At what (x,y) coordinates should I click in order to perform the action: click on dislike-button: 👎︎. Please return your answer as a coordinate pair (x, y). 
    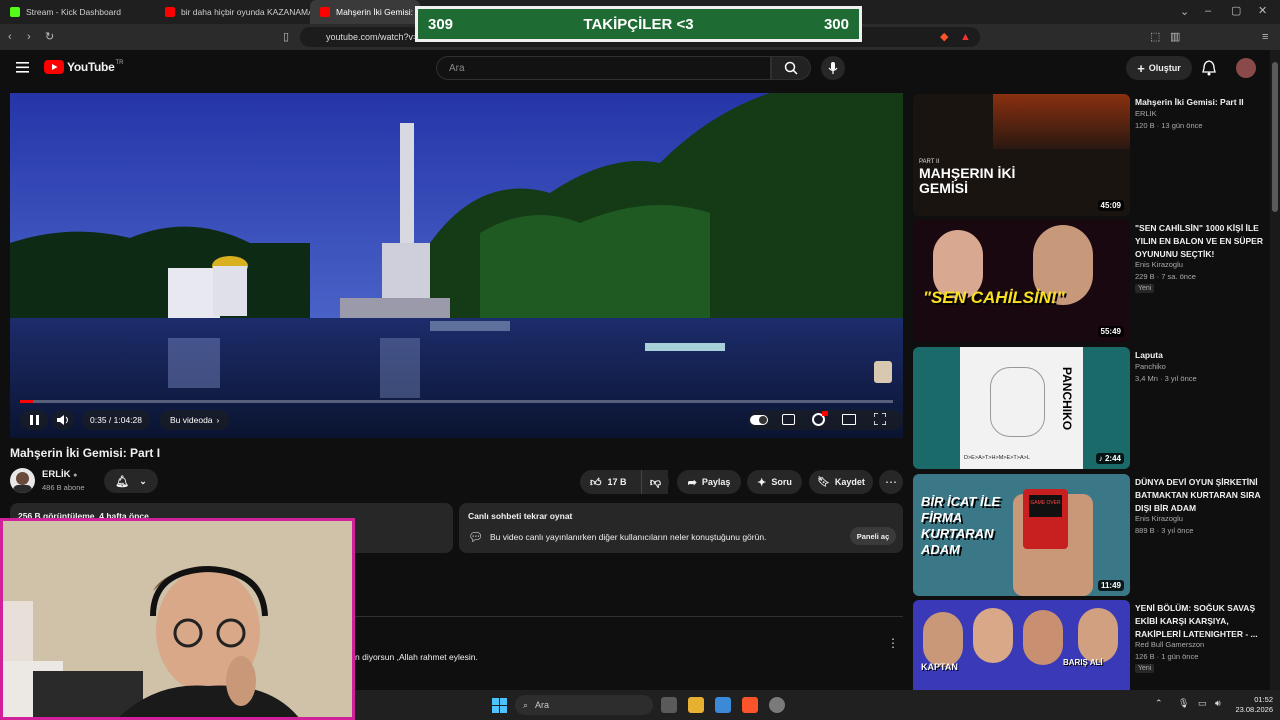
    Looking at the image, I should click on (655, 482).